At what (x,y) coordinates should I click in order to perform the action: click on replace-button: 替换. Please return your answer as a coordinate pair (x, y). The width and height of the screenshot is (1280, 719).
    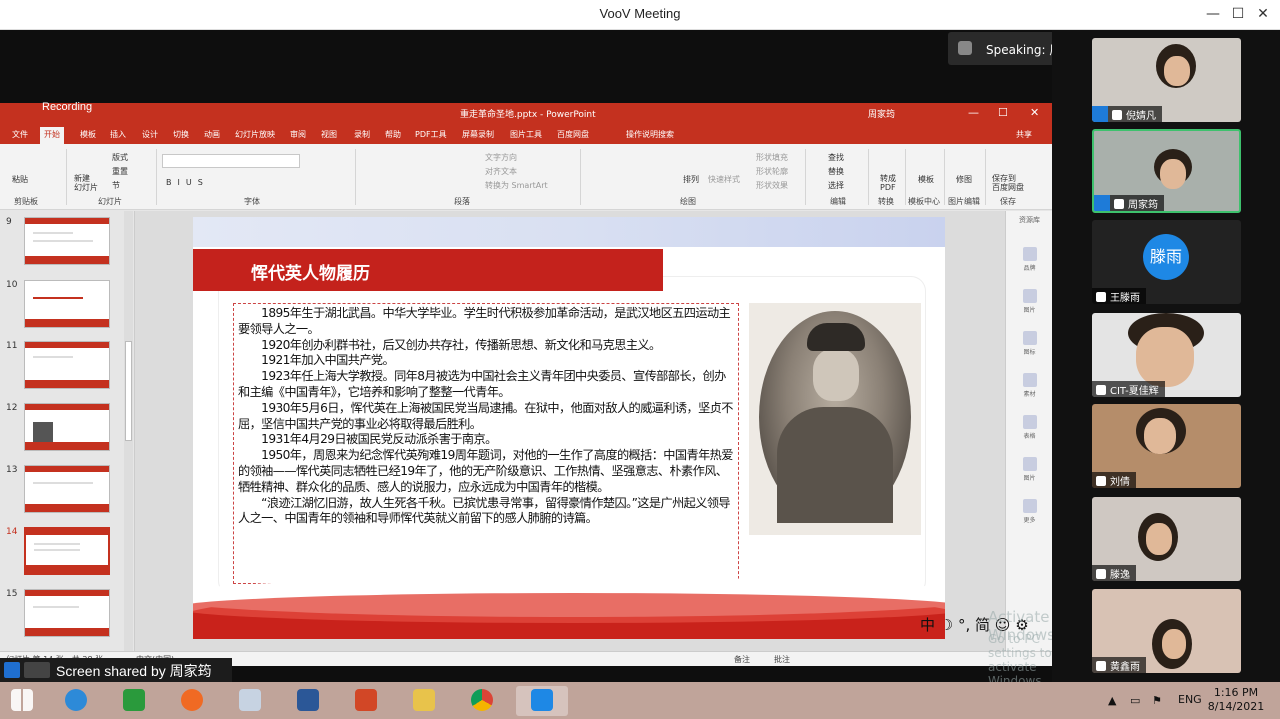
    Looking at the image, I should click on (836, 171).